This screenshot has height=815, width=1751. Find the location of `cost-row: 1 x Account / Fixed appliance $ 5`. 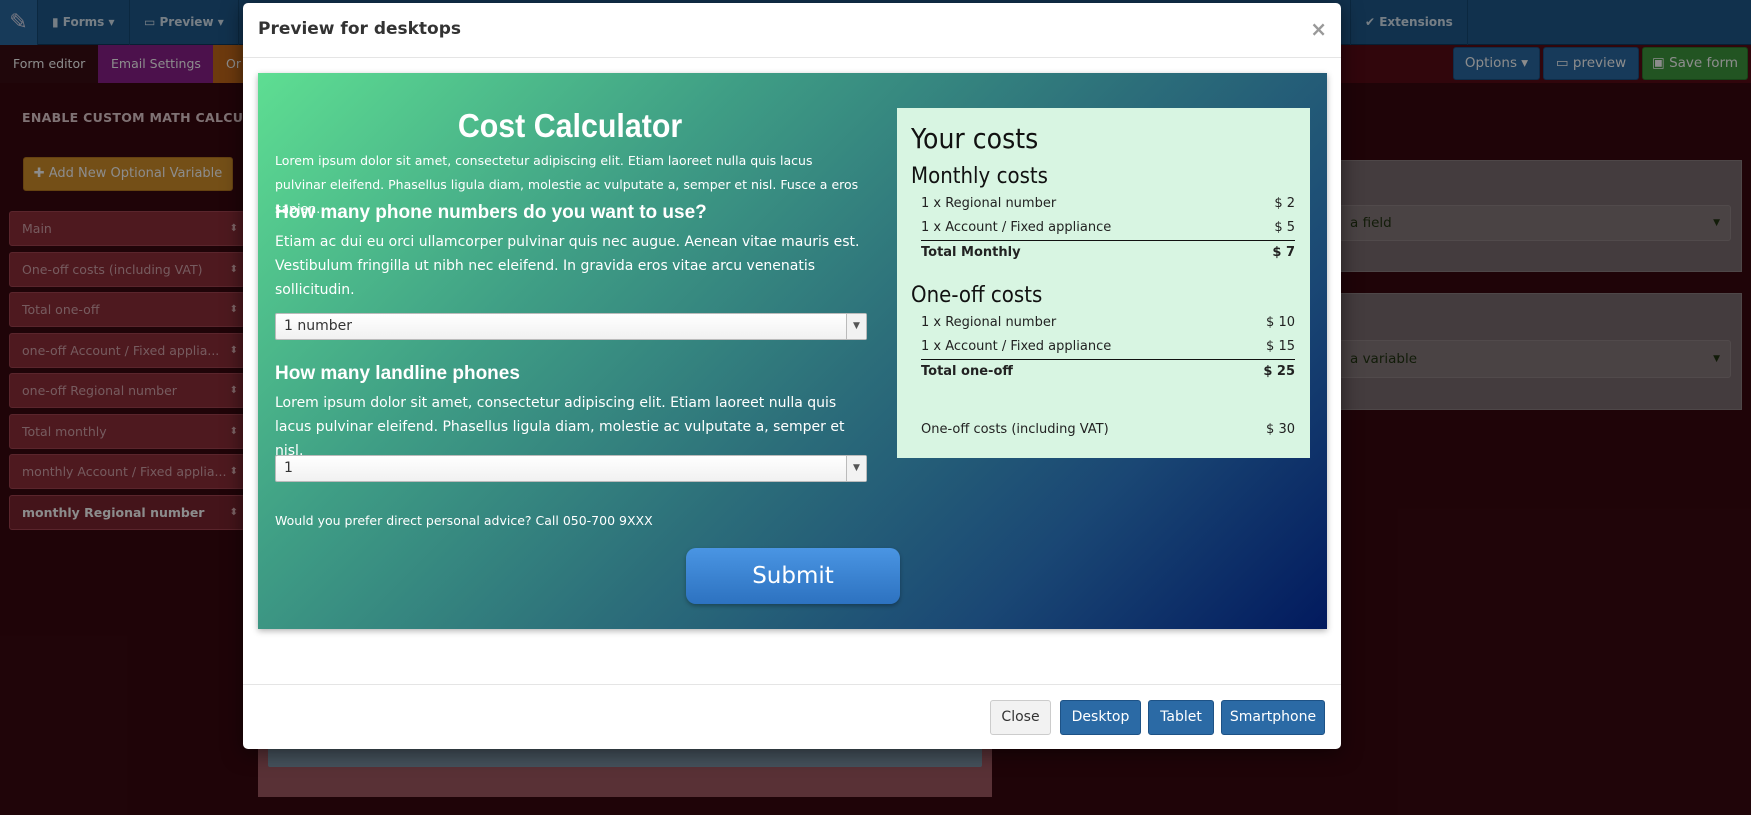

cost-row: 1 x Account / Fixed appliance $ 5 is located at coordinates (1108, 228).